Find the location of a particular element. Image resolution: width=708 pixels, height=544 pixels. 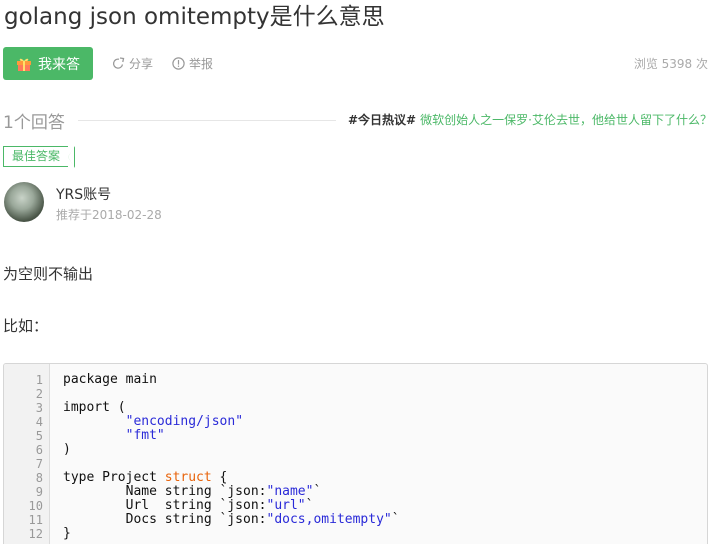

section-divider is located at coordinates (207, 120).